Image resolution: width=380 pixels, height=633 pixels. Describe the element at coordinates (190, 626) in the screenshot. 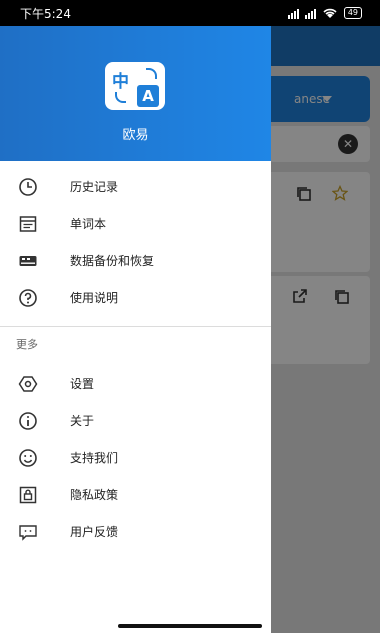

I see `home-indicator` at that location.